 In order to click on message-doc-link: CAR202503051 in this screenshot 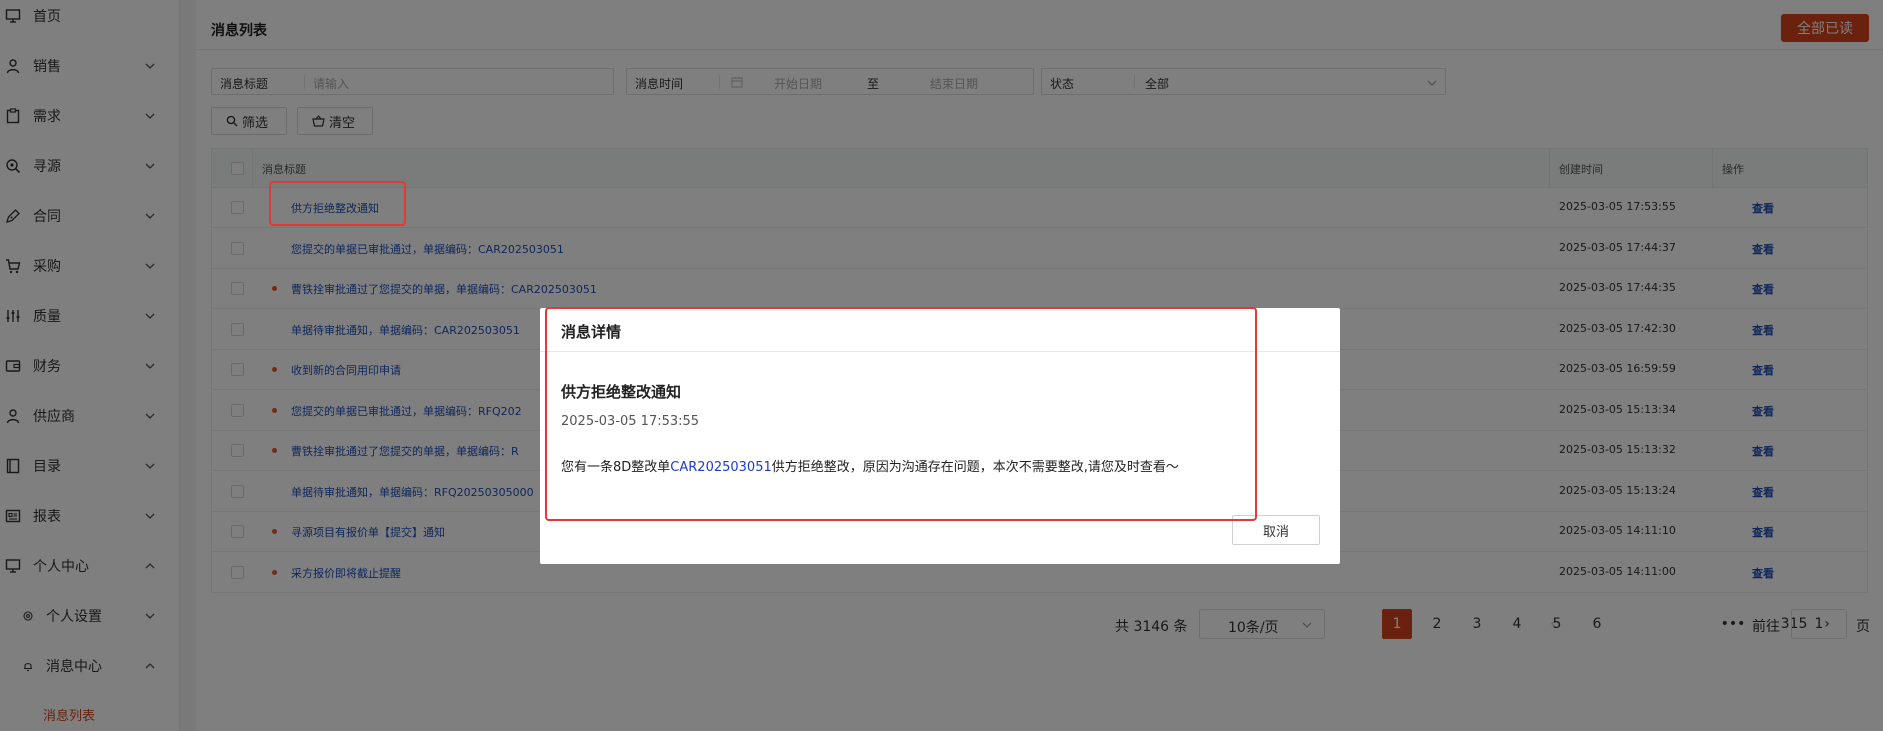, I will do `click(720, 467)`.